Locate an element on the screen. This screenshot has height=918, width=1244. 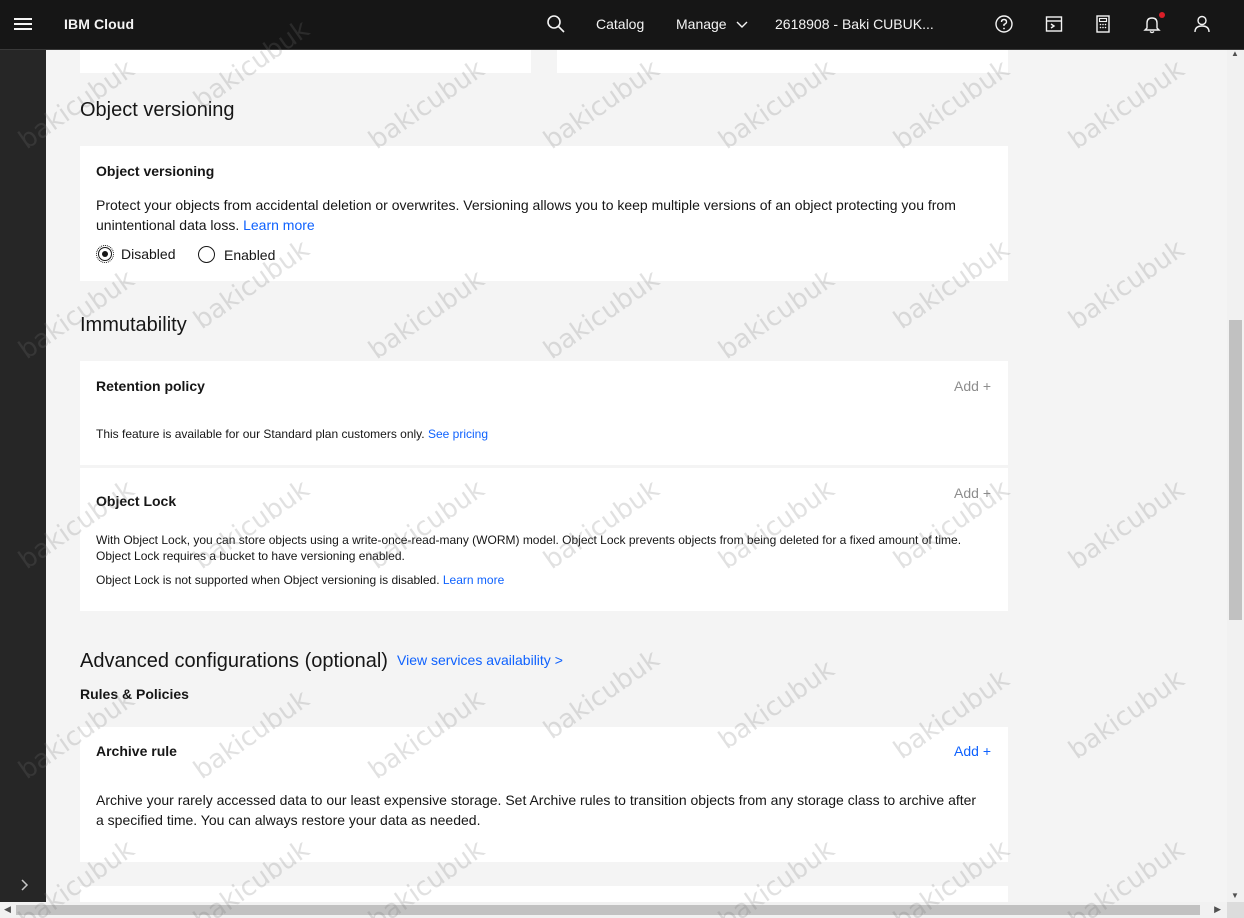
archive-rule-title: Archive rule is located at coordinates (136, 751).